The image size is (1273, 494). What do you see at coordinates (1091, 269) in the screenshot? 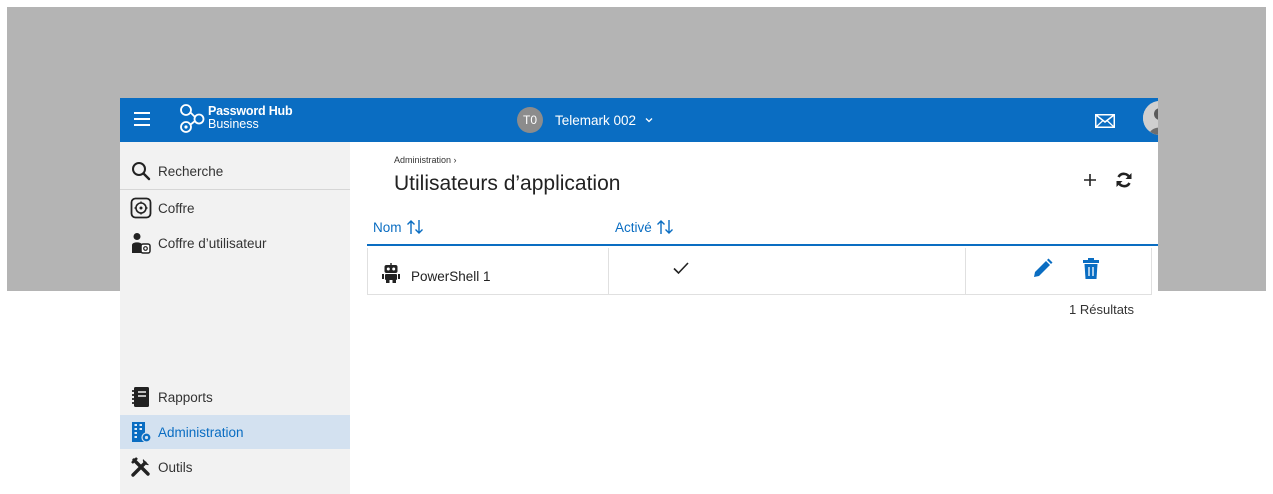
I see `trash-icon` at bounding box center [1091, 269].